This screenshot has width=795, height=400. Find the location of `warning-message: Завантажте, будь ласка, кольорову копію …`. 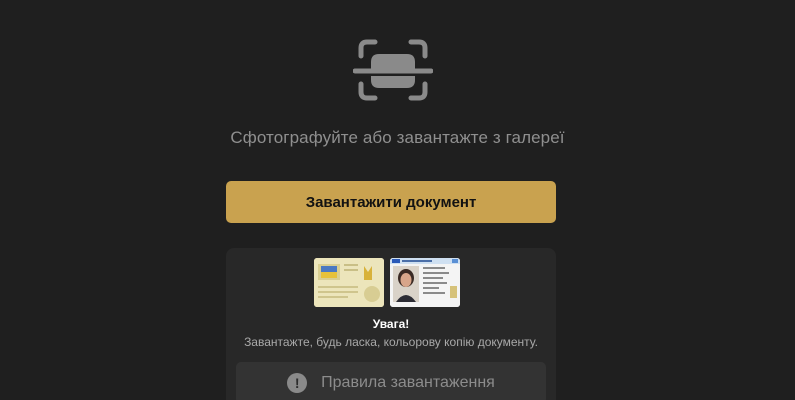

warning-message: Завантажте, будь ласка, кольорову копію … is located at coordinates (391, 342).